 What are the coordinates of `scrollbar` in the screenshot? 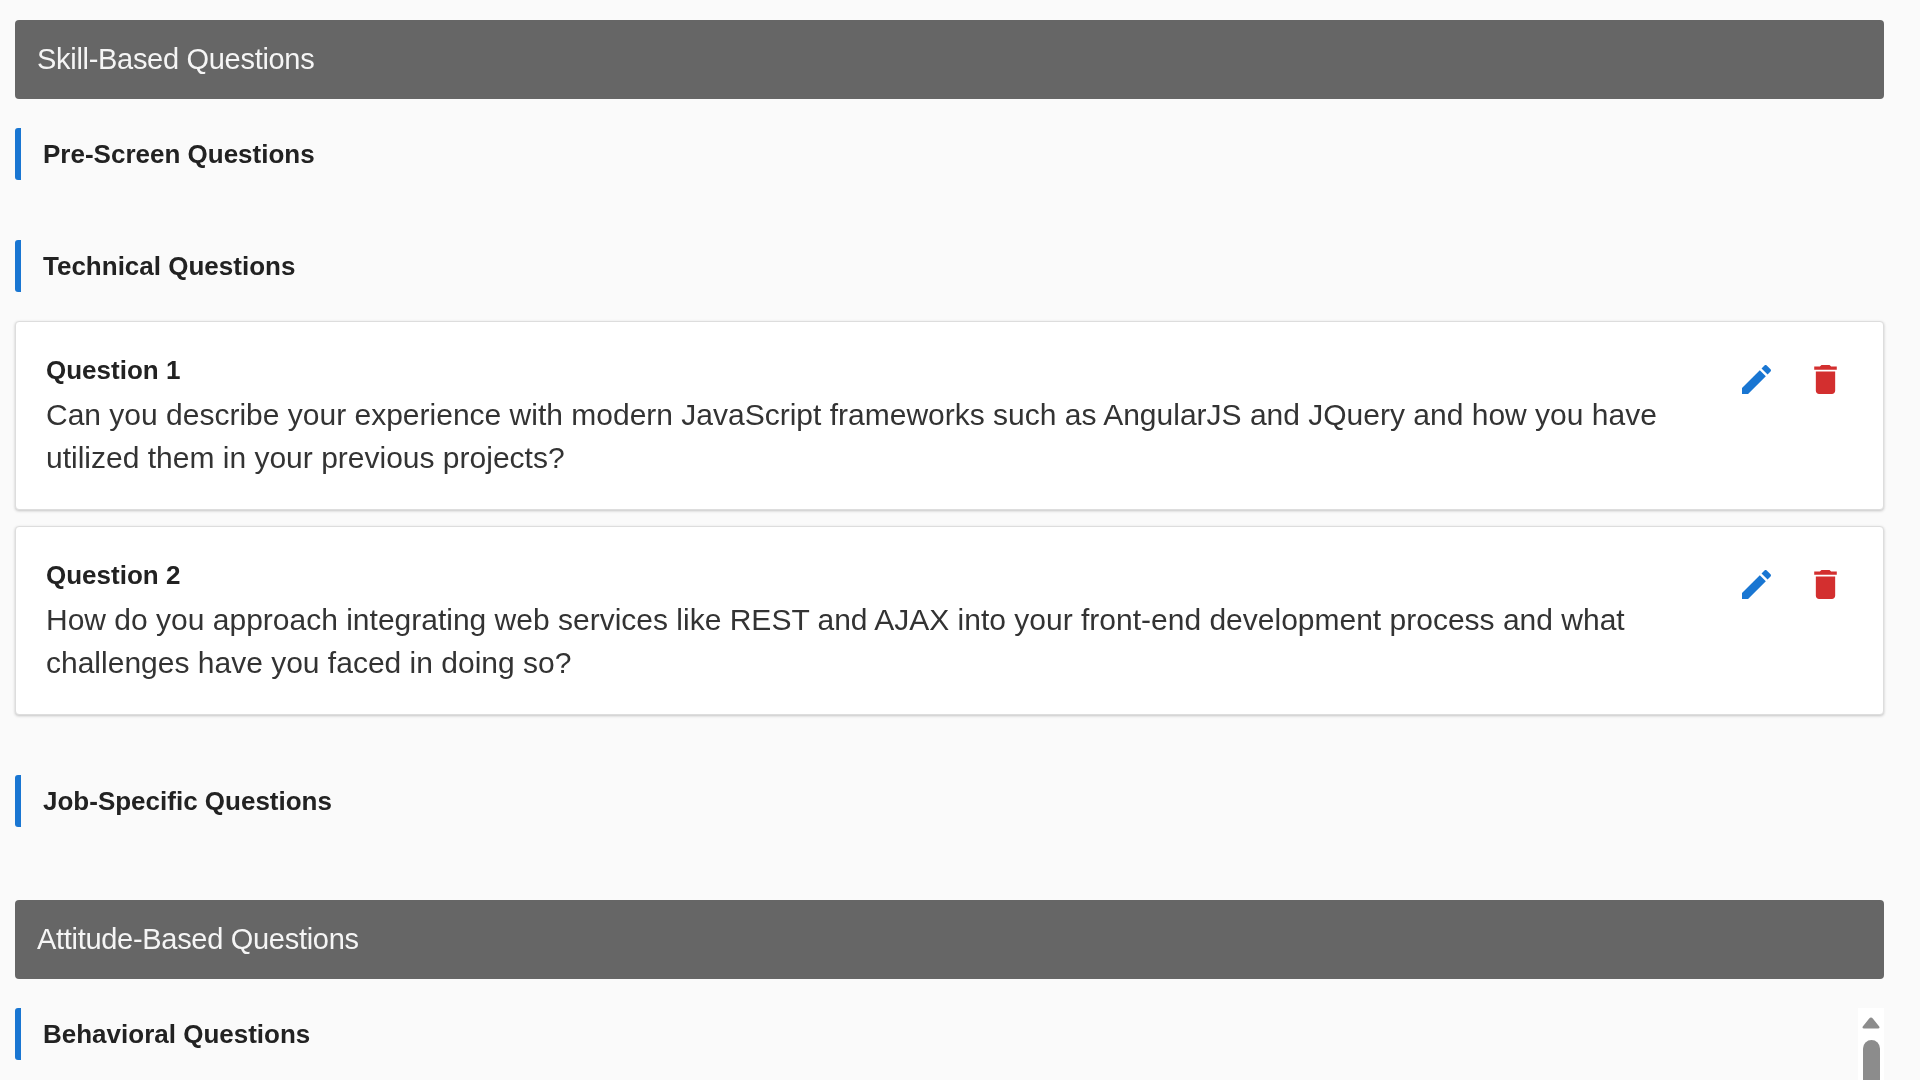 It's located at (1871, 1044).